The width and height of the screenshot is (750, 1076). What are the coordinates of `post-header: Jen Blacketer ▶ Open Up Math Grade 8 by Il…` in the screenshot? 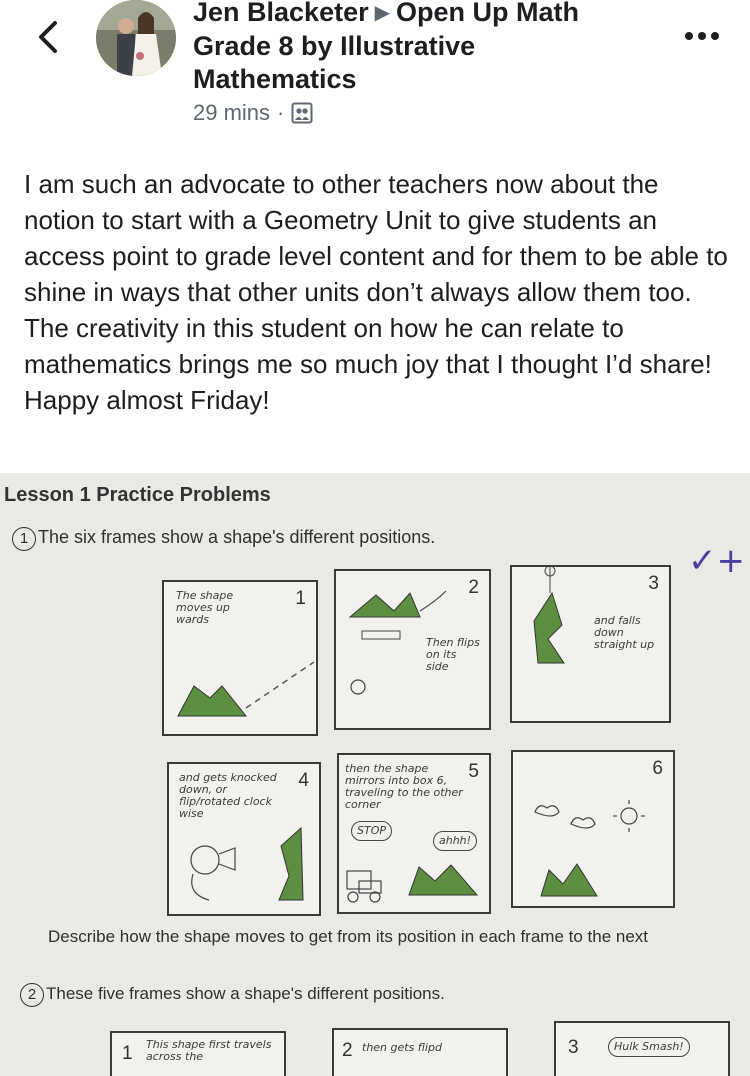 It's located at (375, 70).